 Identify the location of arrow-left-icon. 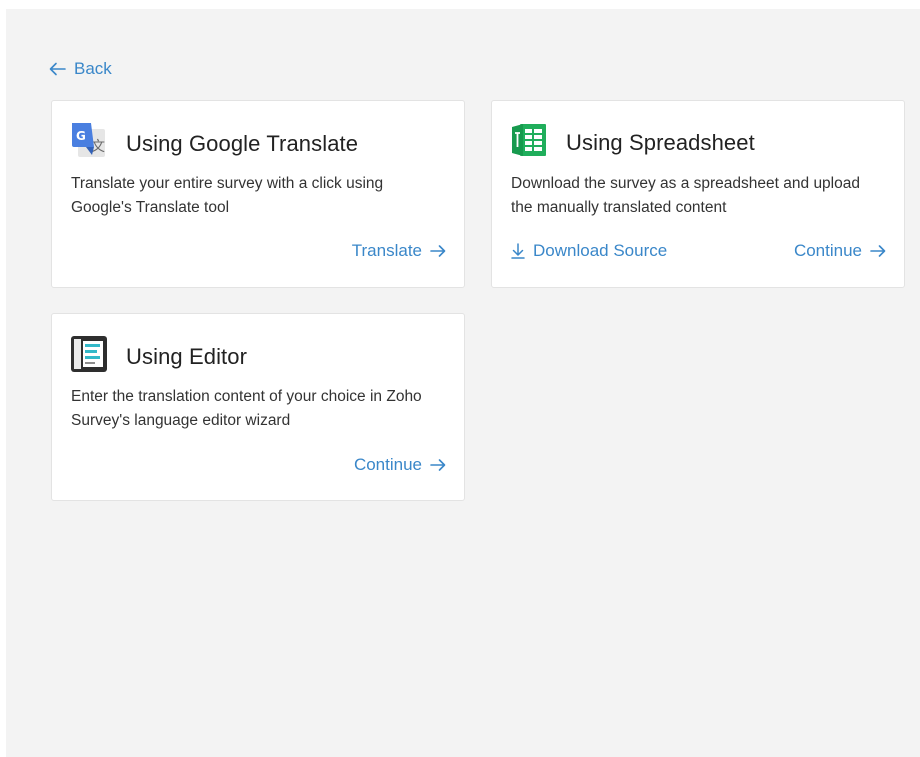
(57, 69).